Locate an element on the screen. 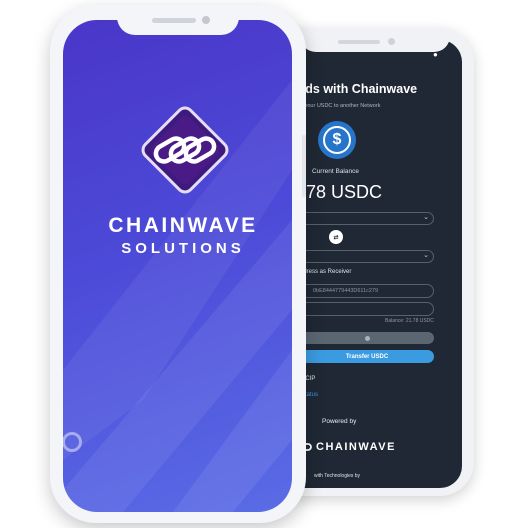  powered-brand: CHAINWAVE is located at coordinates (356, 447).